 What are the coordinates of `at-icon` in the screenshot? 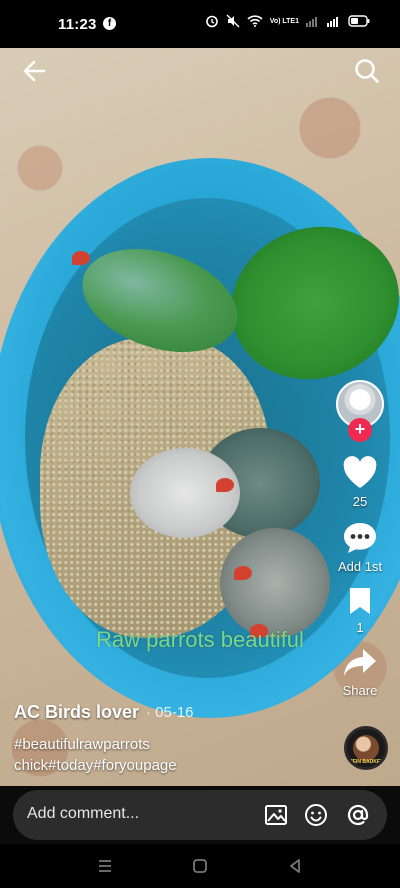 It's located at (358, 815).